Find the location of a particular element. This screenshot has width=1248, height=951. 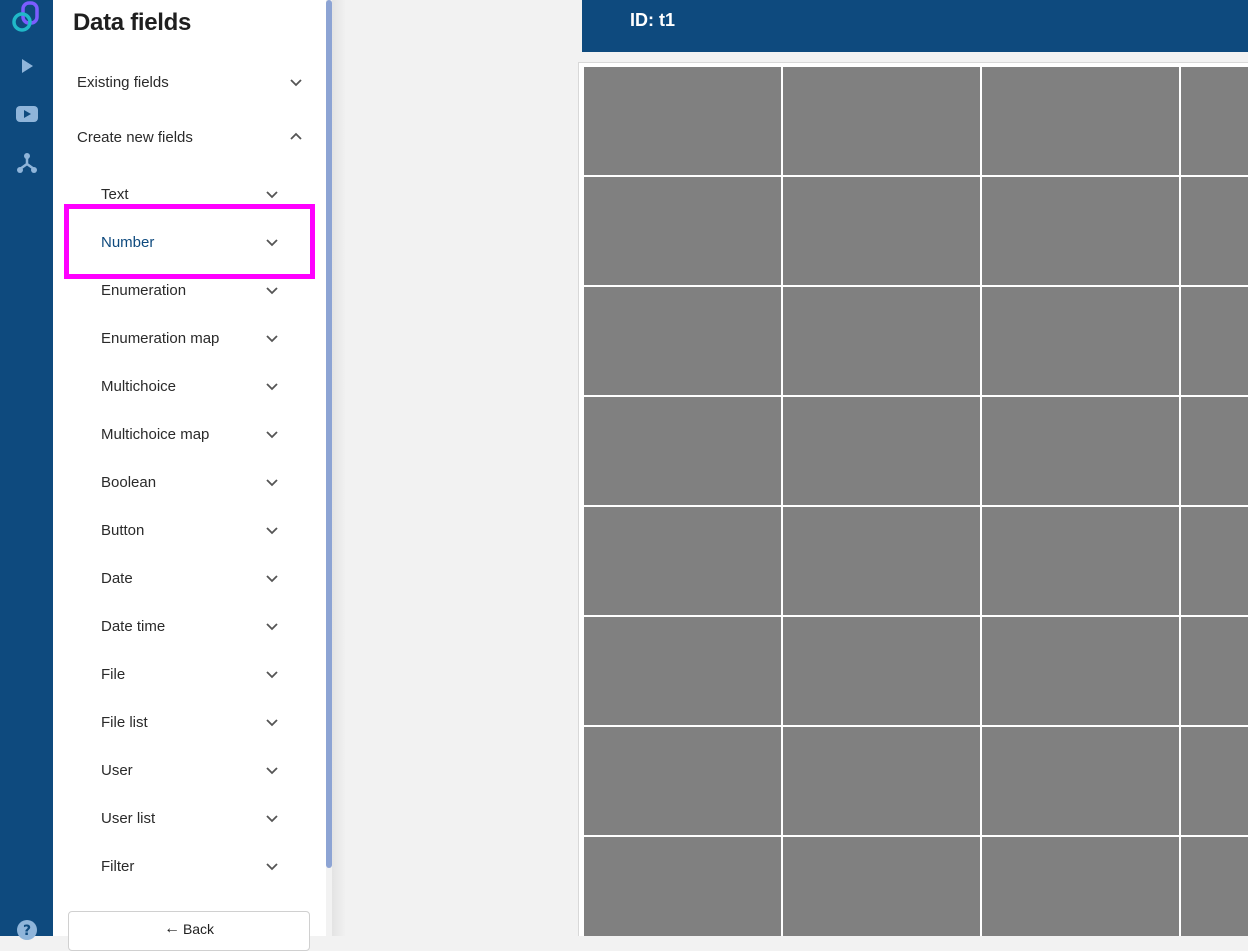

field-item-text: Text is located at coordinates (189, 194).